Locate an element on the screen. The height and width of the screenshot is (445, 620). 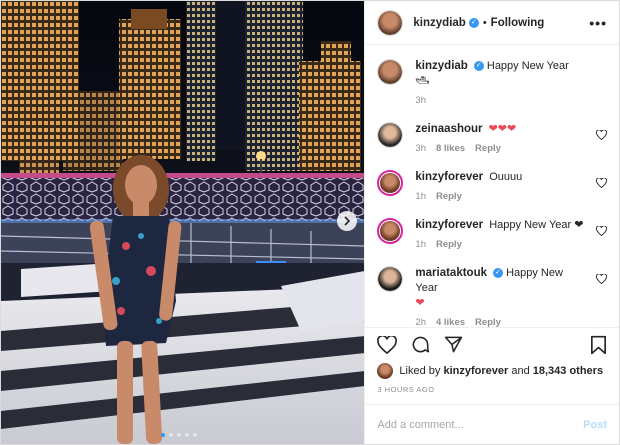
likes-prefix: Liked by is located at coordinates (420, 371).